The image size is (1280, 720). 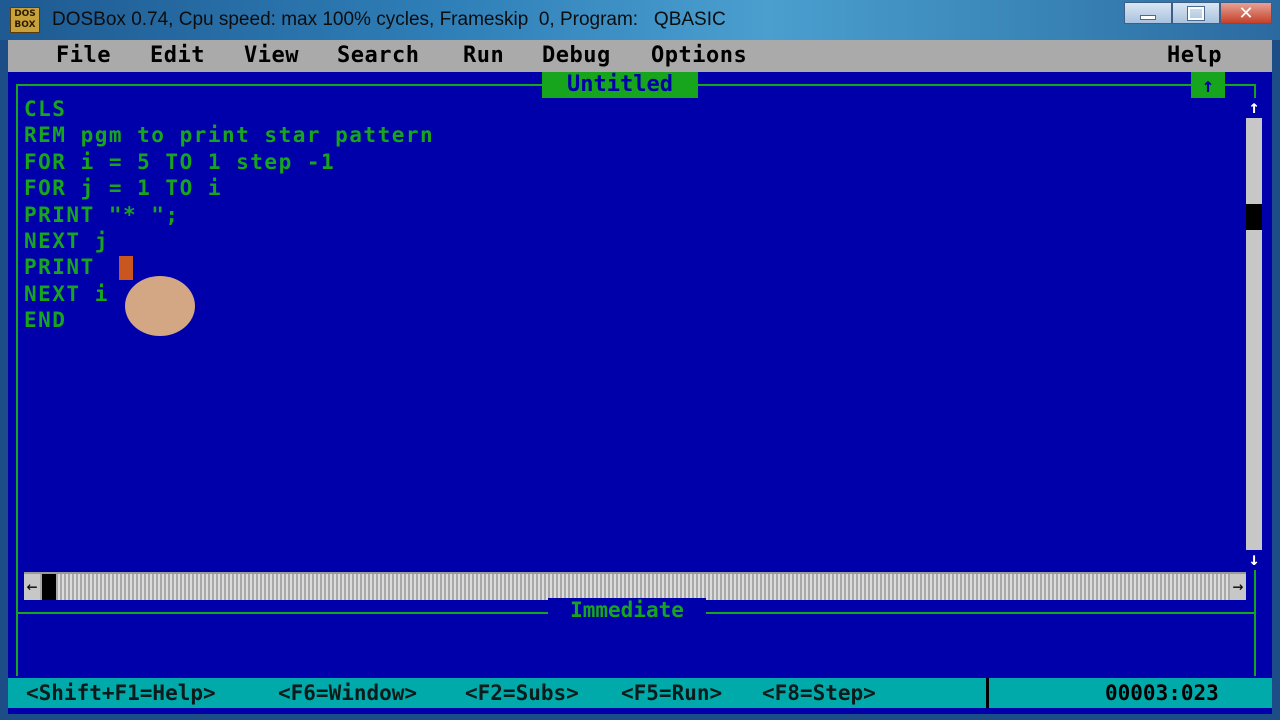 I want to click on menu-run: Run, so click(x=483, y=56).